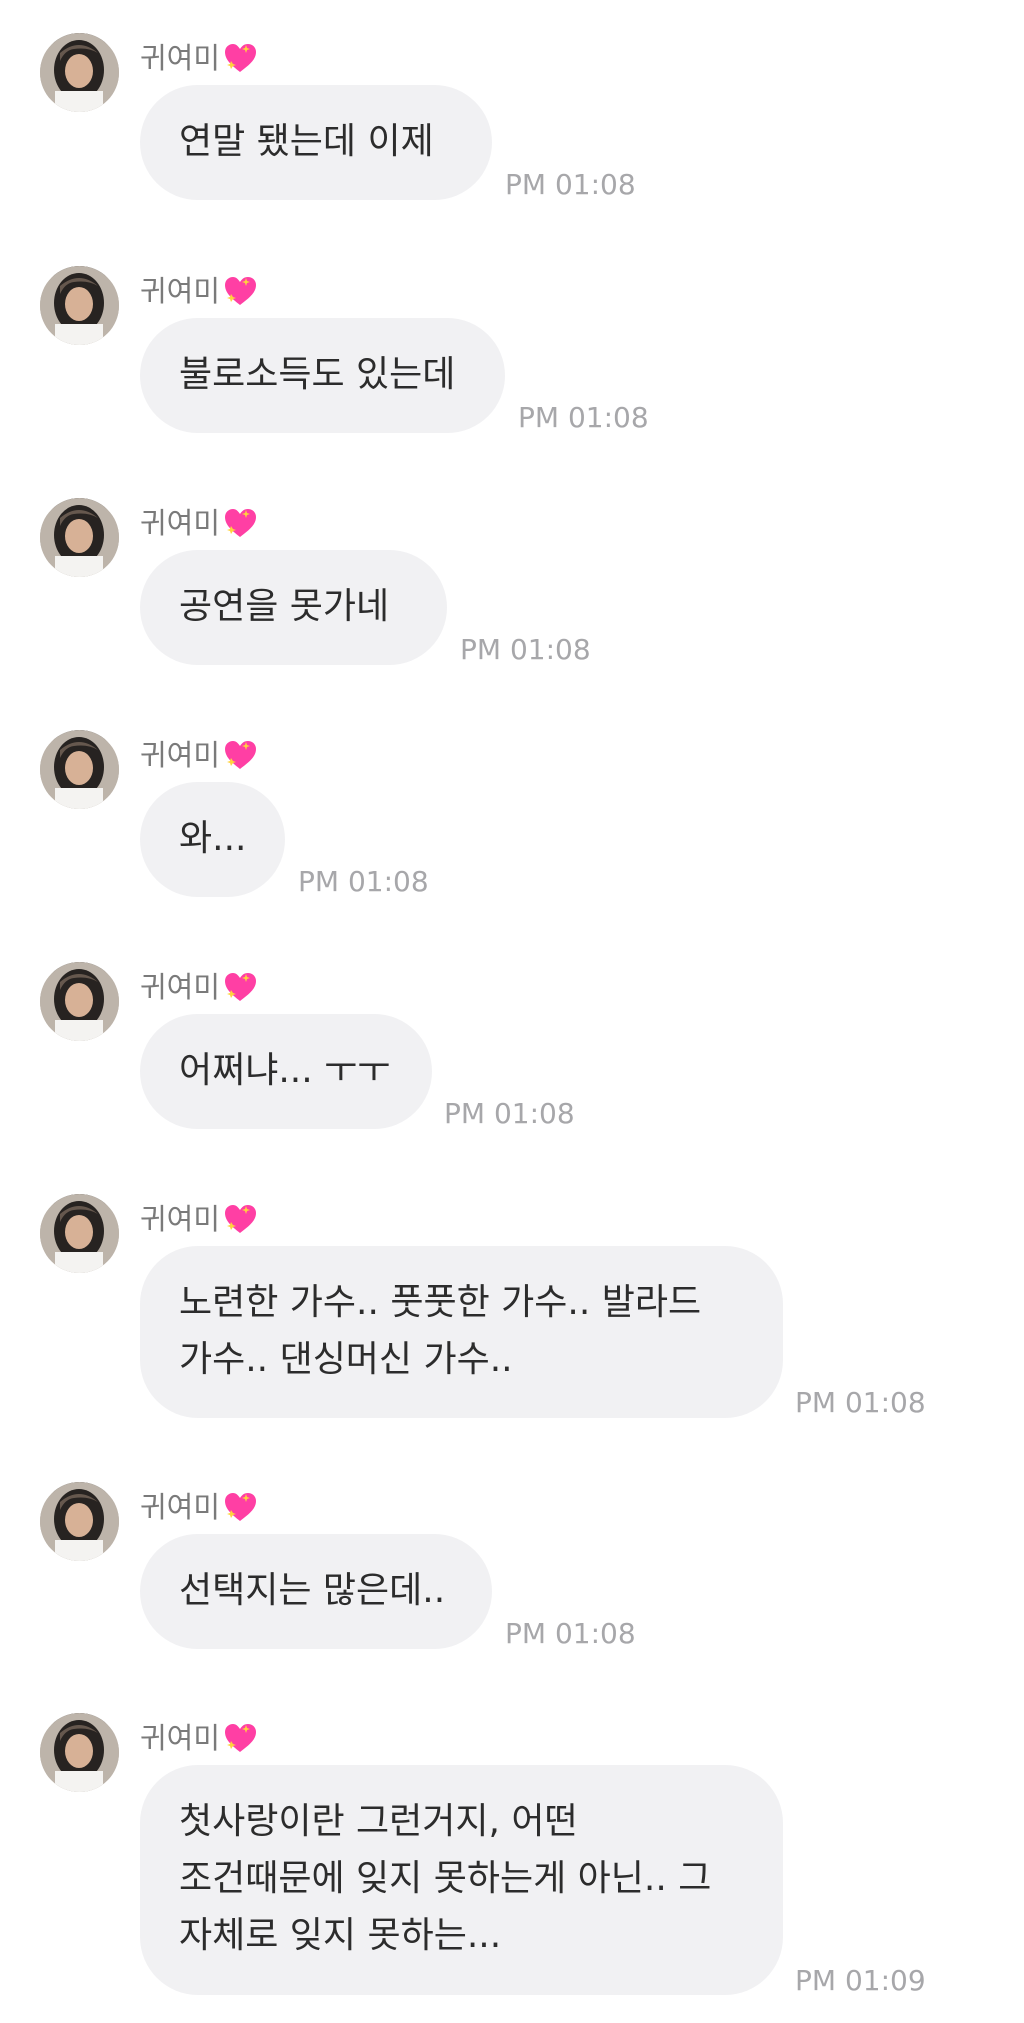 This screenshot has width=1024, height=2023. What do you see at coordinates (293, 607) in the screenshot?
I see `message-bubble: 공연을 못가네` at bounding box center [293, 607].